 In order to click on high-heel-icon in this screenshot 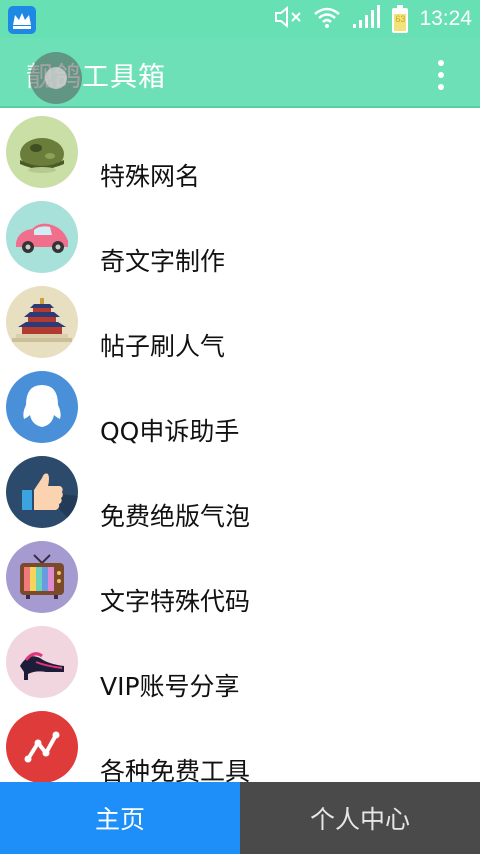, I will do `click(42, 662)`.